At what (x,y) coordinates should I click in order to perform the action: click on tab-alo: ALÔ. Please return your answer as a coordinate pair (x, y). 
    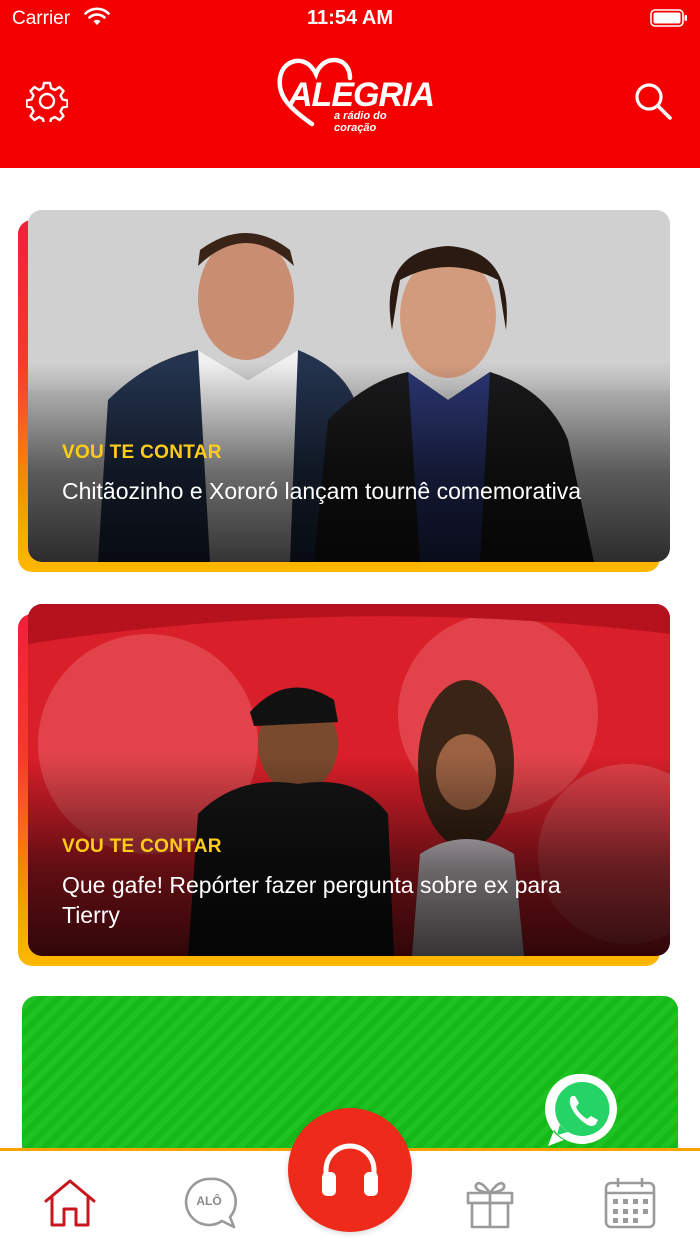
    Looking at the image, I should click on (212, 1203).